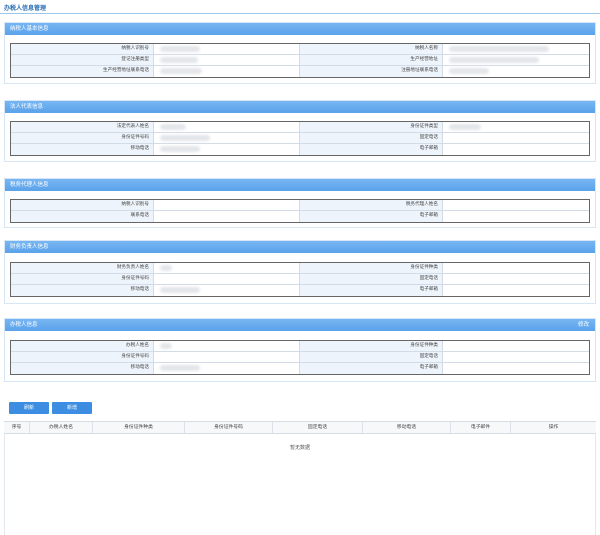 Image resolution: width=600 pixels, height=535 pixels. Describe the element at coordinates (82, 290) in the screenshot. I see `finance-mobile-label: 移动电话` at that location.